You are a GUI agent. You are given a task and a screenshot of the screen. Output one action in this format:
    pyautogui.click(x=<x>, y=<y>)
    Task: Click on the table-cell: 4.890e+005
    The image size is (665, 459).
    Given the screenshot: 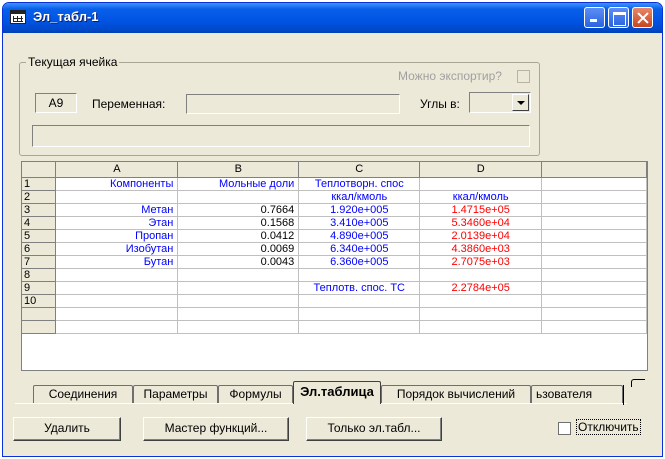 What is the action you would take?
    pyautogui.click(x=359, y=236)
    